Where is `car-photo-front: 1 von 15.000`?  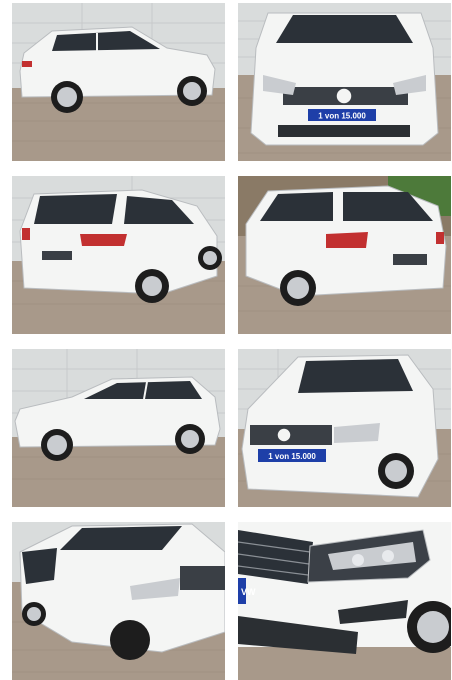
car-photo-front: 1 von 15.000 is located at coordinates (344, 82).